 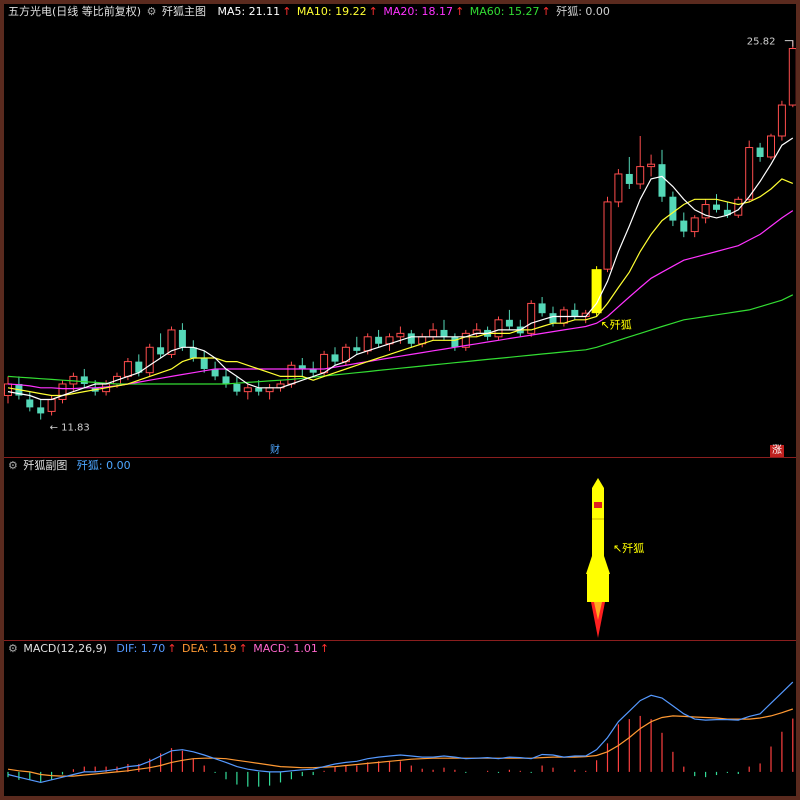 I want to click on ma60-up-icon: ↑, so click(x=546, y=11).